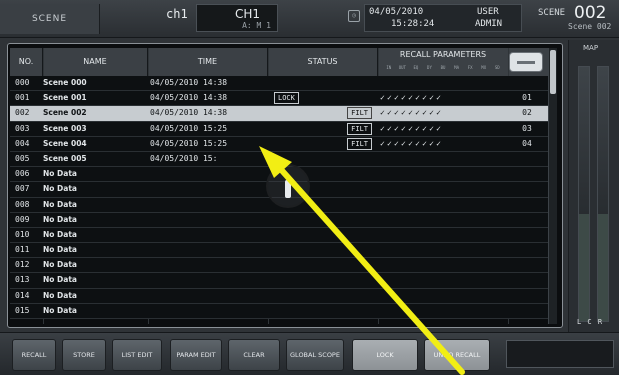 This screenshot has width=619, height=375. I want to click on table-row: 000 Scene 000 04/05/2010 14:38, so click(279, 84).